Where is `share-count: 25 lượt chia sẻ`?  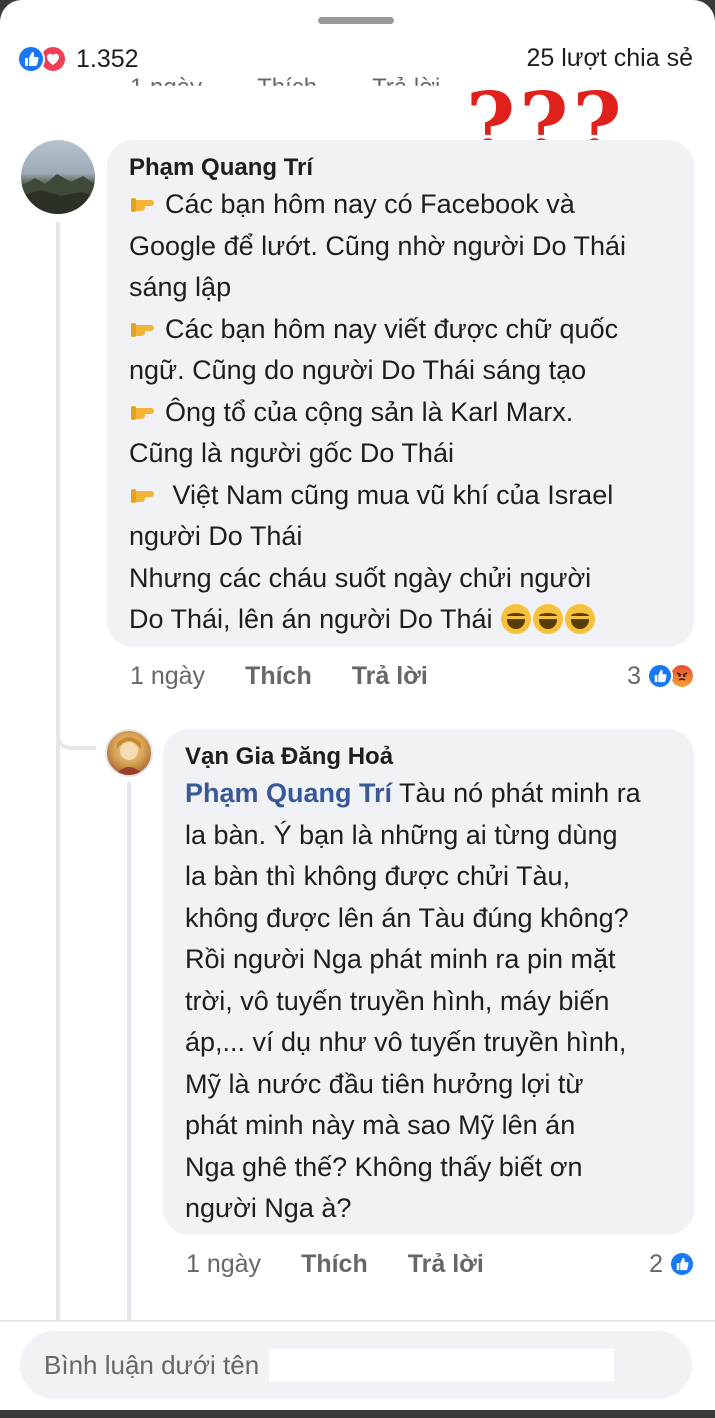
share-count: 25 lượt chia sẻ is located at coordinates (609, 58).